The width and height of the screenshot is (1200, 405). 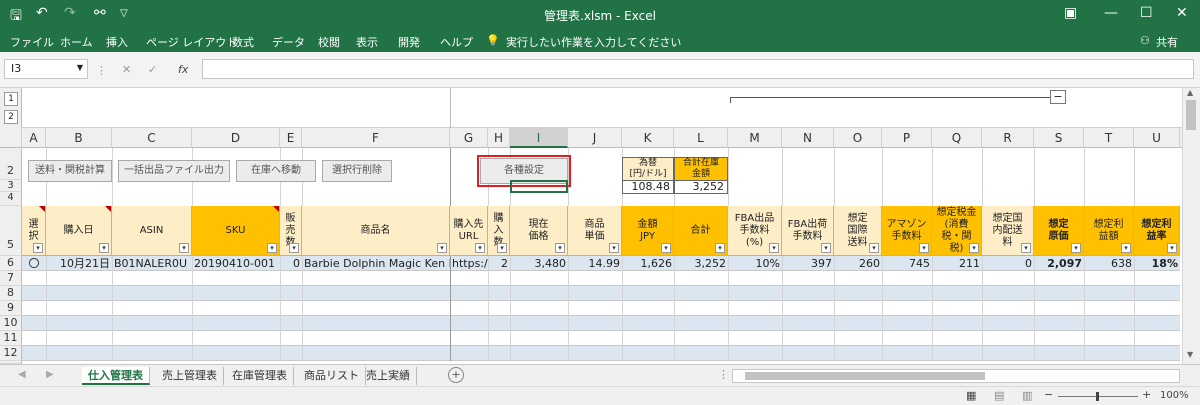 I want to click on zoom-slider-handle, so click(x=1097, y=396).